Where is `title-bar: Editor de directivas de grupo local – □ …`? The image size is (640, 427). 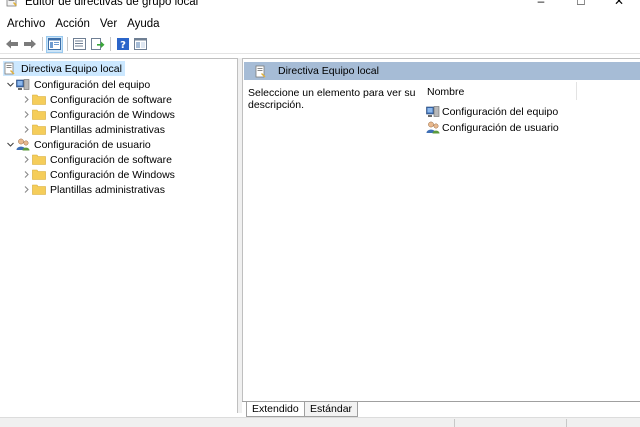 title-bar: Editor de directivas de grupo local – □ … is located at coordinates (320, 5).